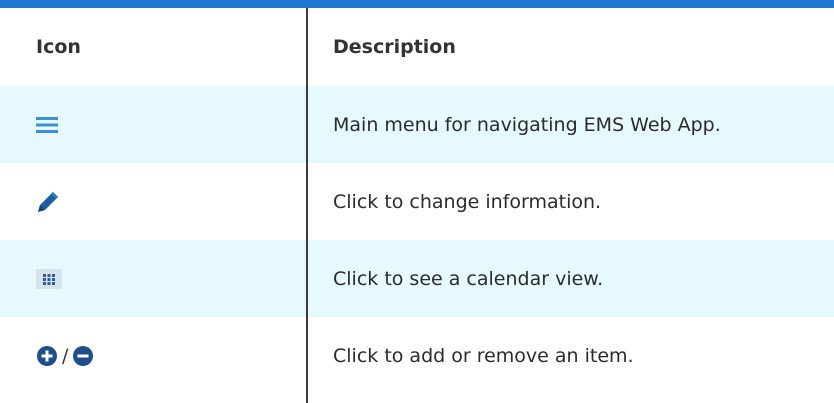 This screenshot has height=403, width=834. What do you see at coordinates (483, 355) in the screenshot?
I see `row-description: Click to add or remove an item.` at bounding box center [483, 355].